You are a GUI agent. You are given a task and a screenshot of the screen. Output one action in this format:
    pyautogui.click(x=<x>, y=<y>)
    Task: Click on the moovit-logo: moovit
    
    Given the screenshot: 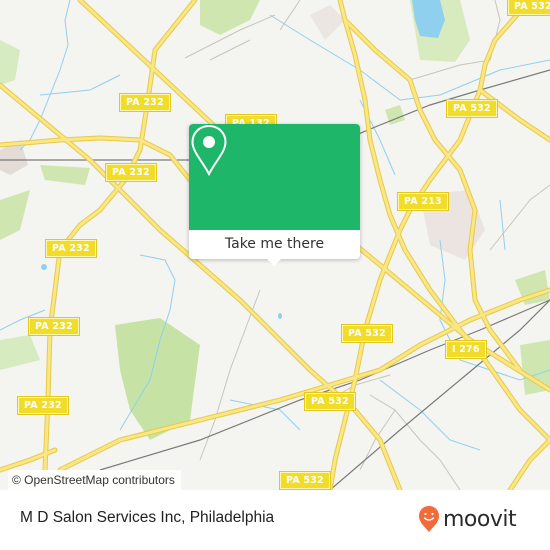 What is the action you would take?
    pyautogui.click(x=467, y=519)
    